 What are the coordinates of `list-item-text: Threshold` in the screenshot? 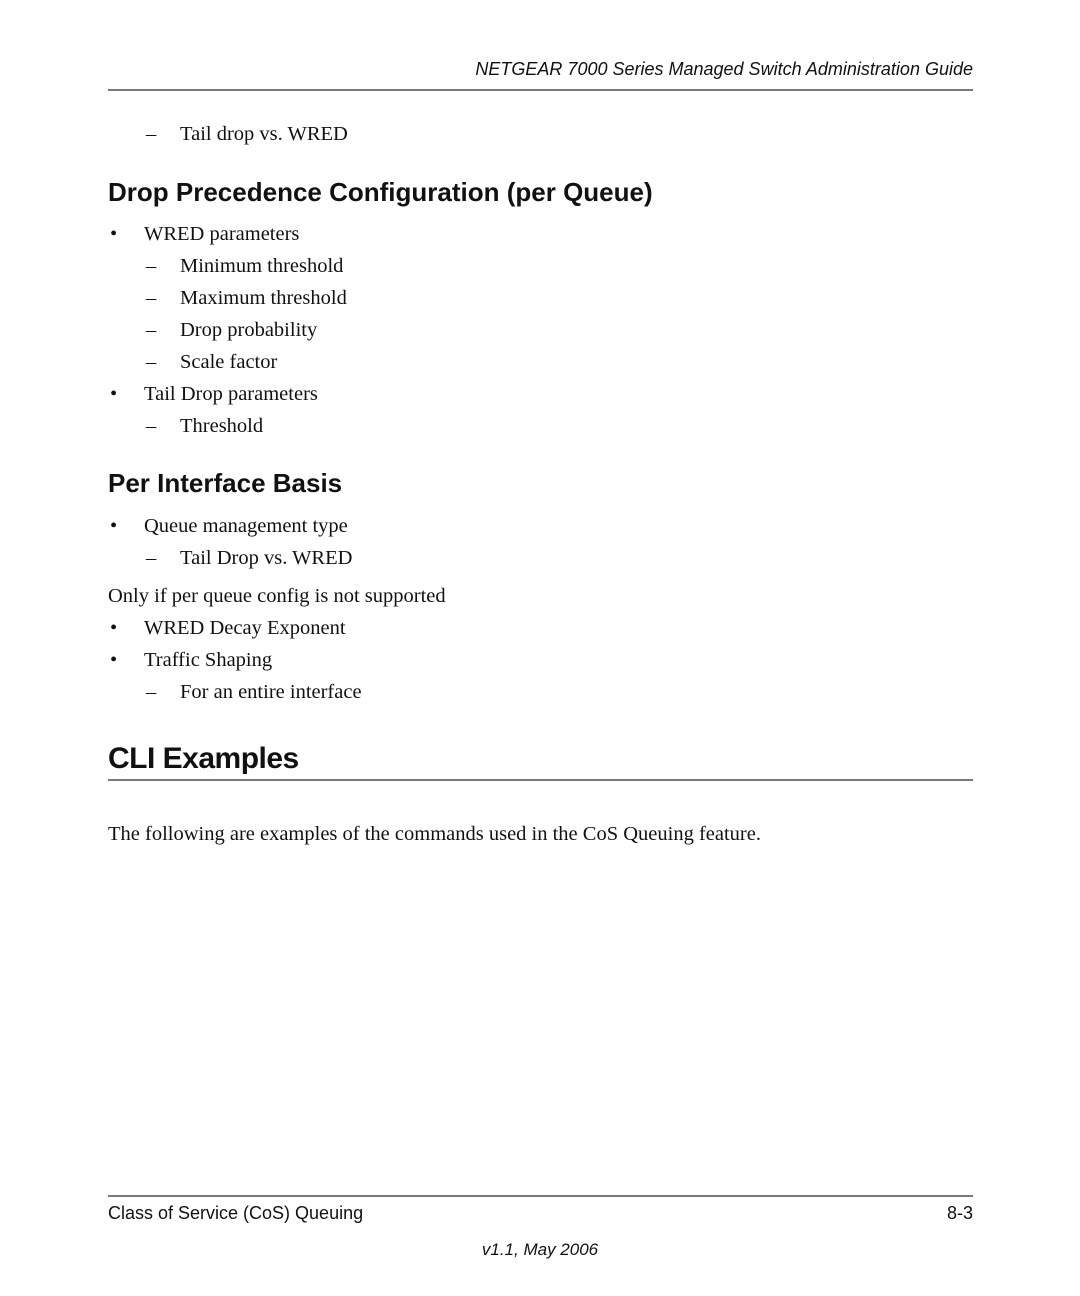 It's located at (222, 426).